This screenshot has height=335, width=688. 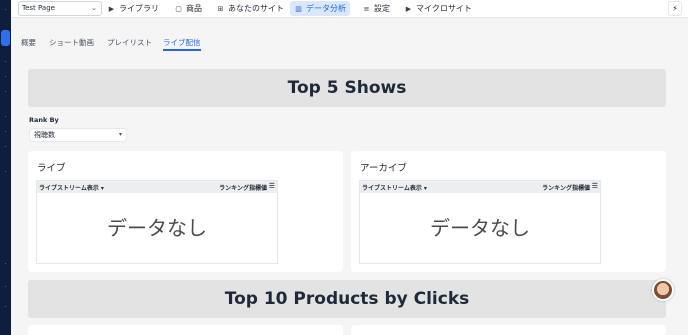 I want to click on site-select-value: Test Page, so click(x=38, y=8).